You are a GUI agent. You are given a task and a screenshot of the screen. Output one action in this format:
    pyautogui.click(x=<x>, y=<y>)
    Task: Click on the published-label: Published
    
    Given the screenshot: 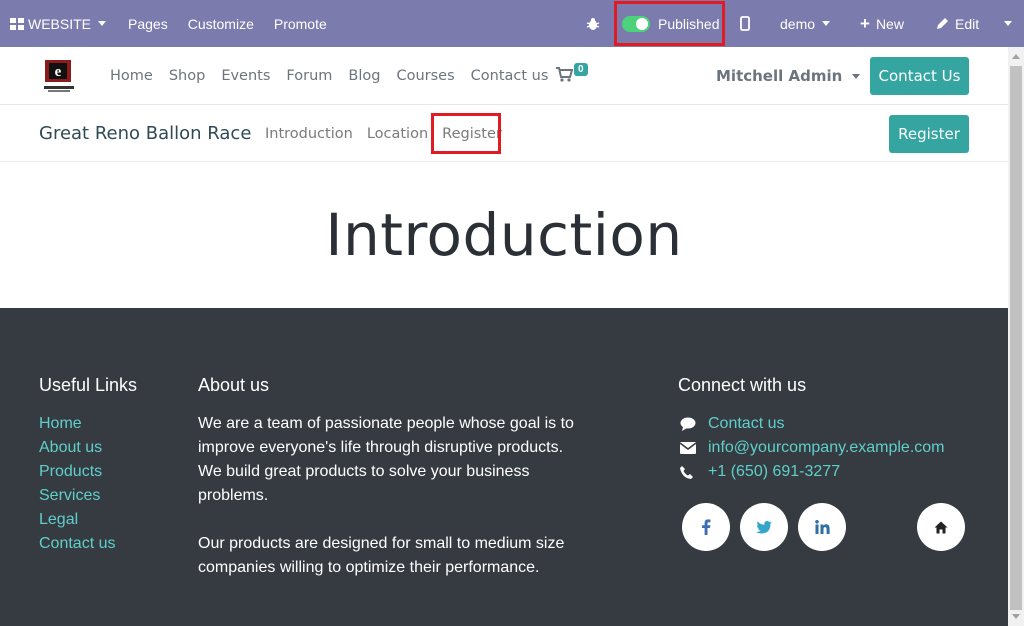 What is the action you would take?
    pyautogui.click(x=689, y=23)
    